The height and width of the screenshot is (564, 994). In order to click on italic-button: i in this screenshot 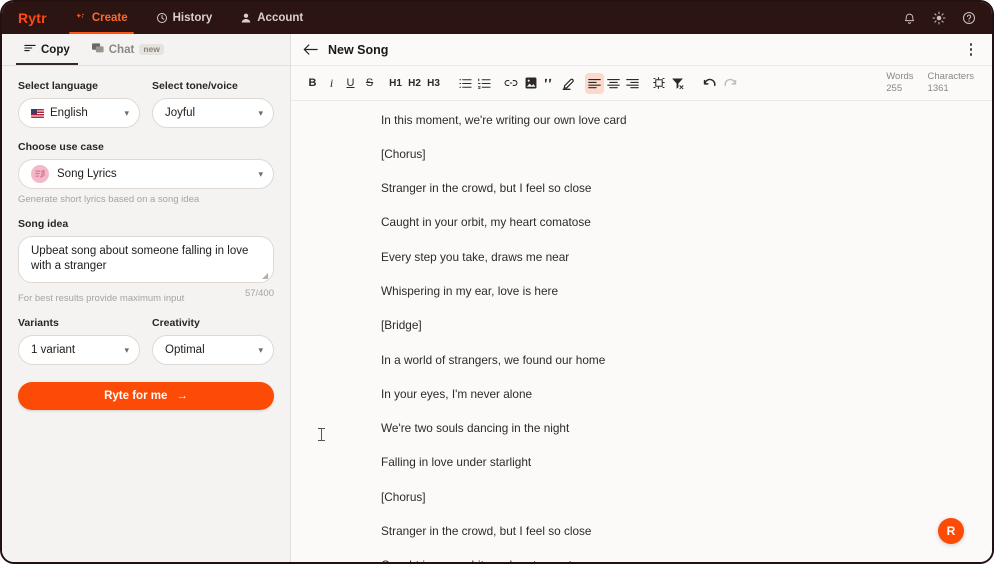, I will do `click(331, 83)`.